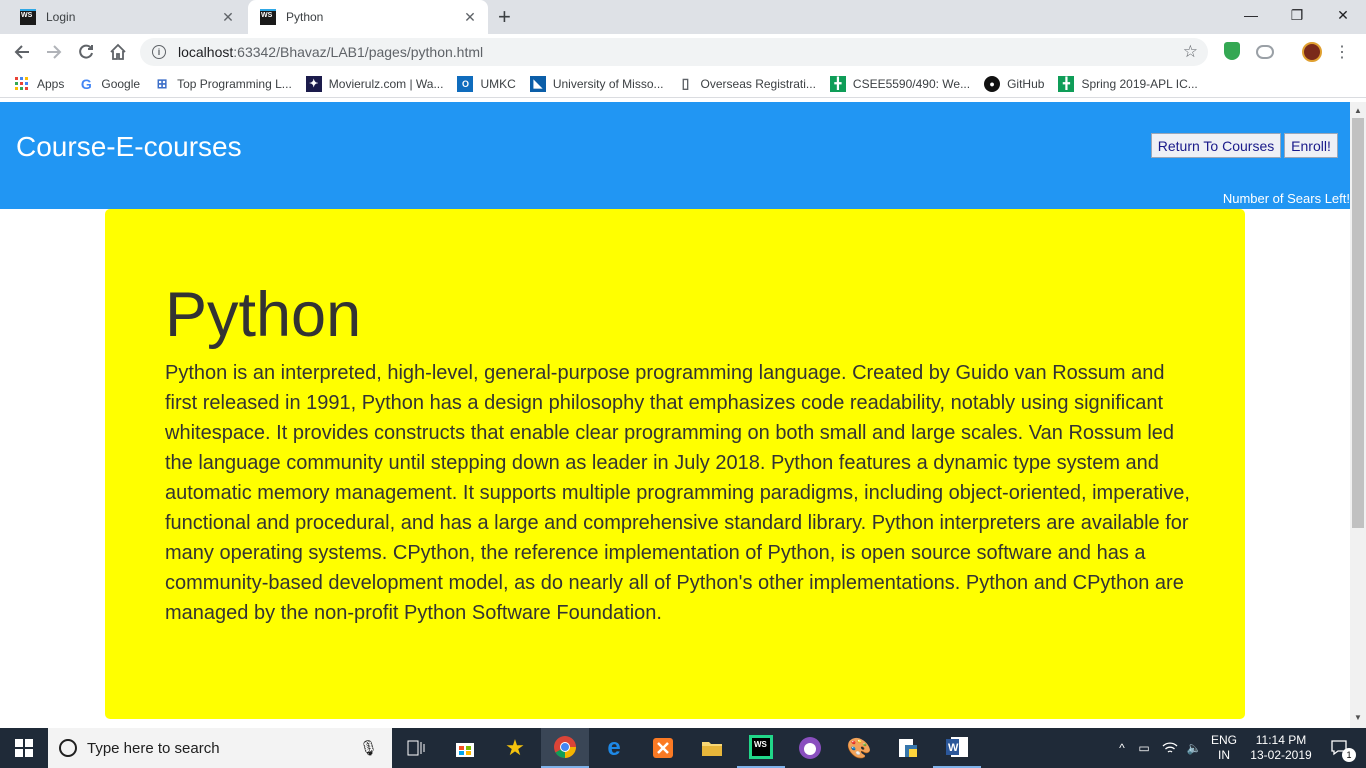 The height and width of the screenshot is (768, 1366). What do you see at coordinates (1358, 323) in the screenshot?
I see `scrollbar-thumb` at bounding box center [1358, 323].